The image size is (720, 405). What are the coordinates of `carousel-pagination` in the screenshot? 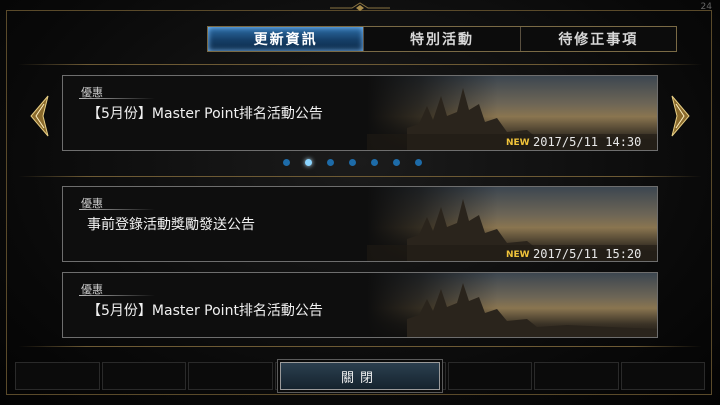 It's located at (352, 162).